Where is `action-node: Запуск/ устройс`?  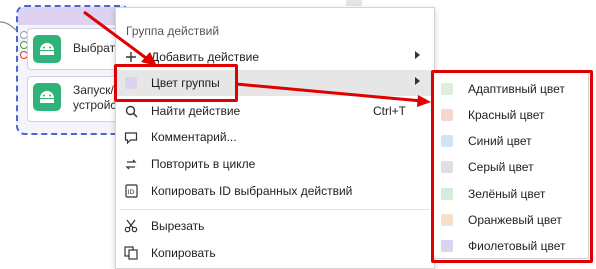
action-node: Запуск/ устройс is located at coordinates (77, 99).